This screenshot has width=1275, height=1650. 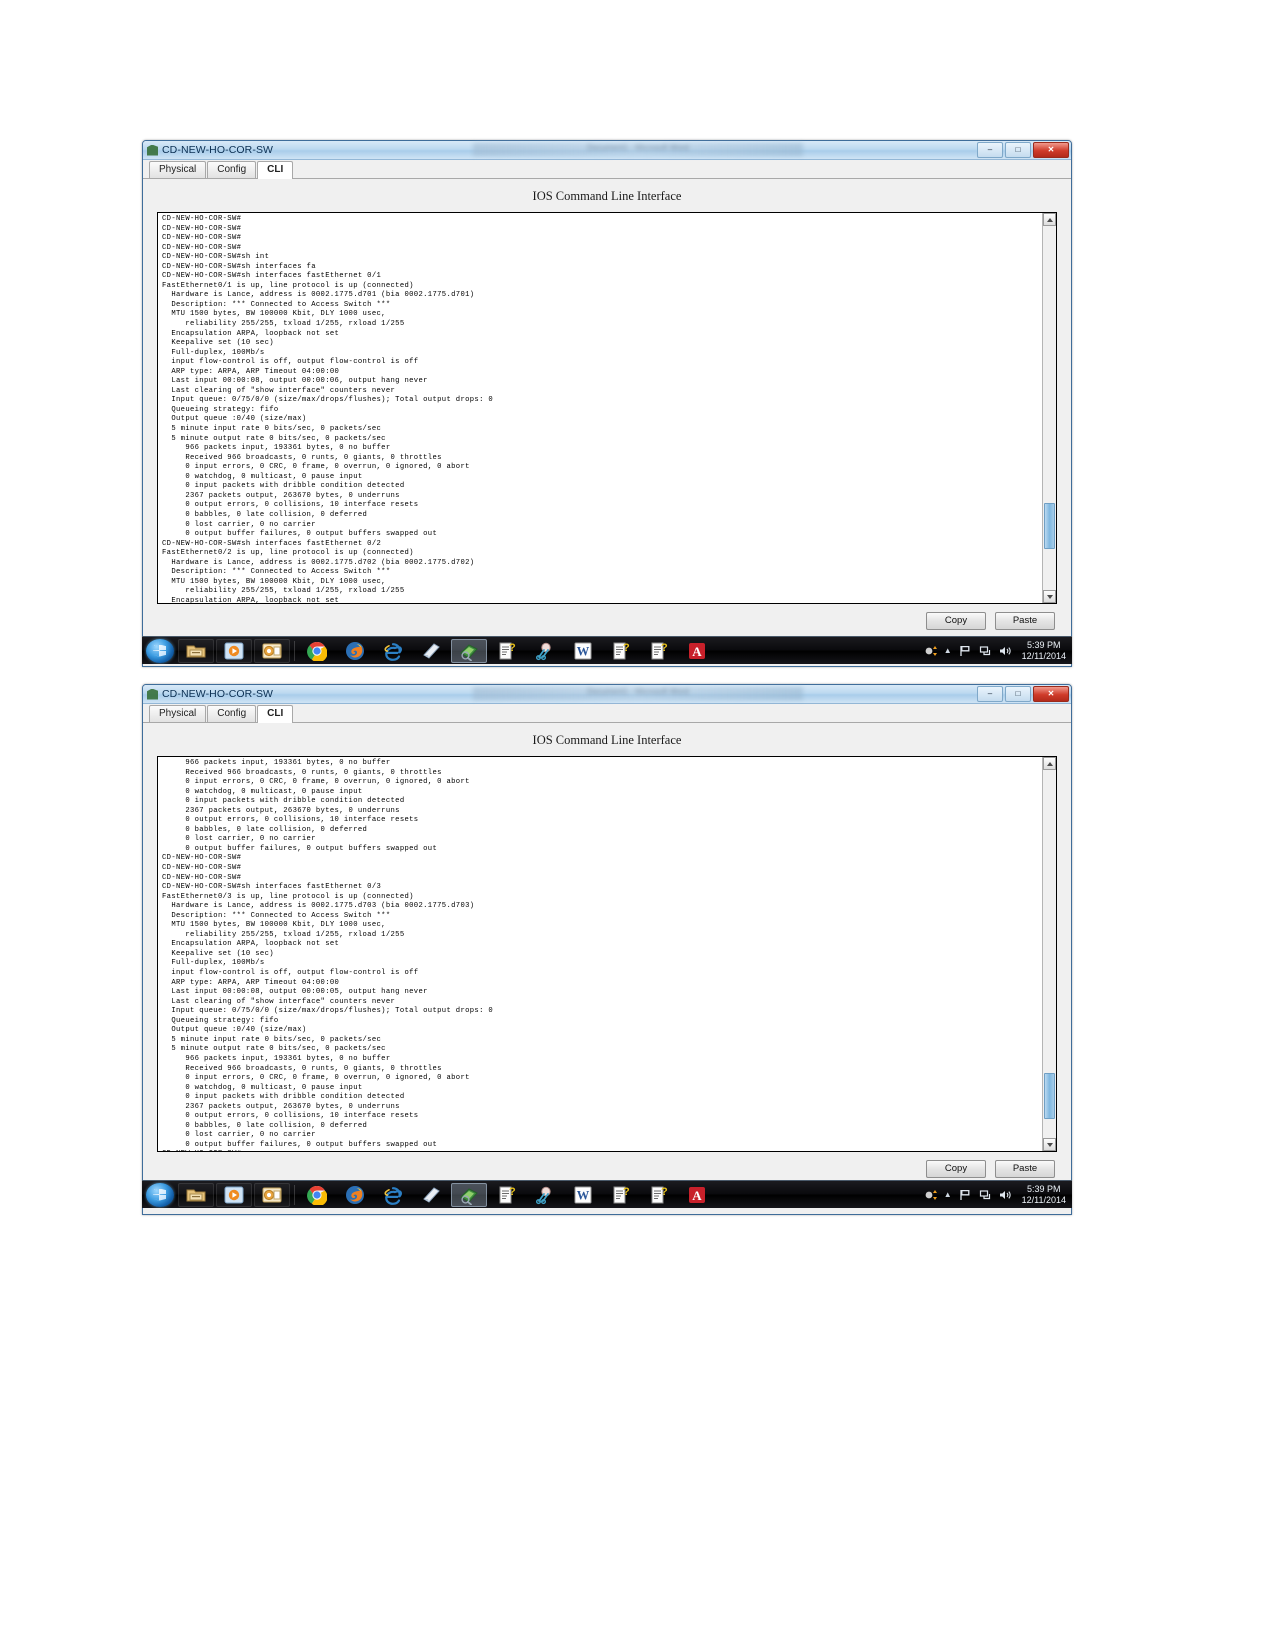 I want to click on show-hidden-icons-chevron-icon: ▲, so click(x=948, y=650).